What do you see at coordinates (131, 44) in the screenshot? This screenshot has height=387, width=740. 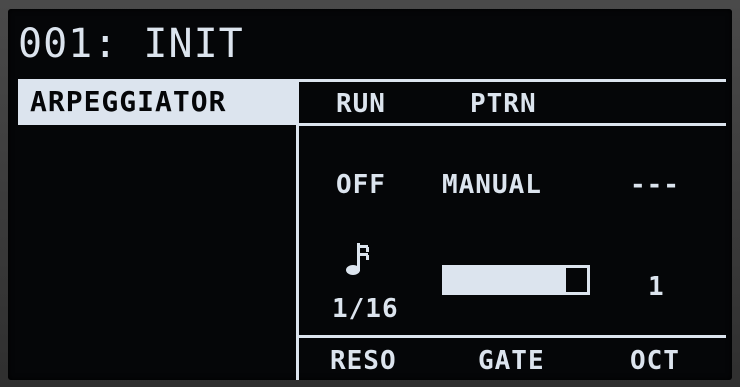 I see `preset-title: 001: INIT` at bounding box center [131, 44].